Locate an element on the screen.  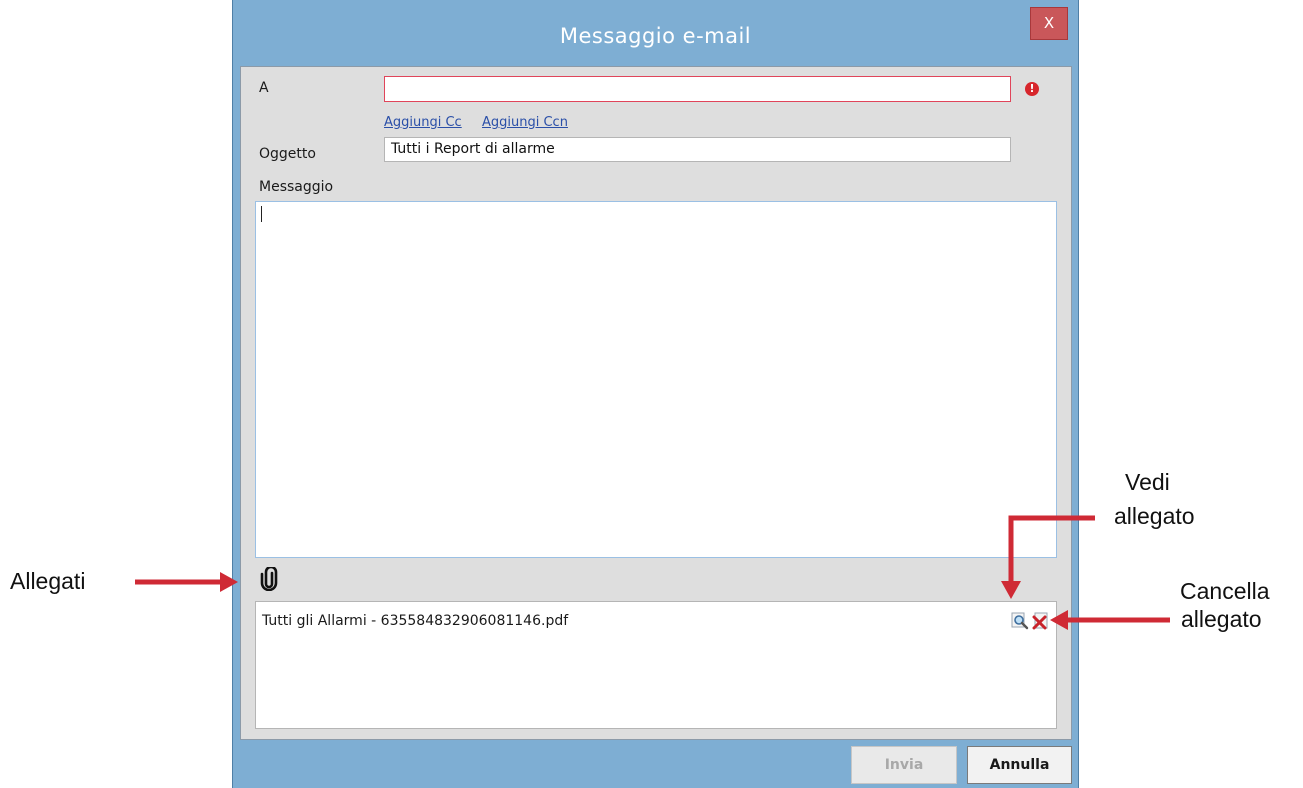
callout-arrows is located at coordinates (652, 572).